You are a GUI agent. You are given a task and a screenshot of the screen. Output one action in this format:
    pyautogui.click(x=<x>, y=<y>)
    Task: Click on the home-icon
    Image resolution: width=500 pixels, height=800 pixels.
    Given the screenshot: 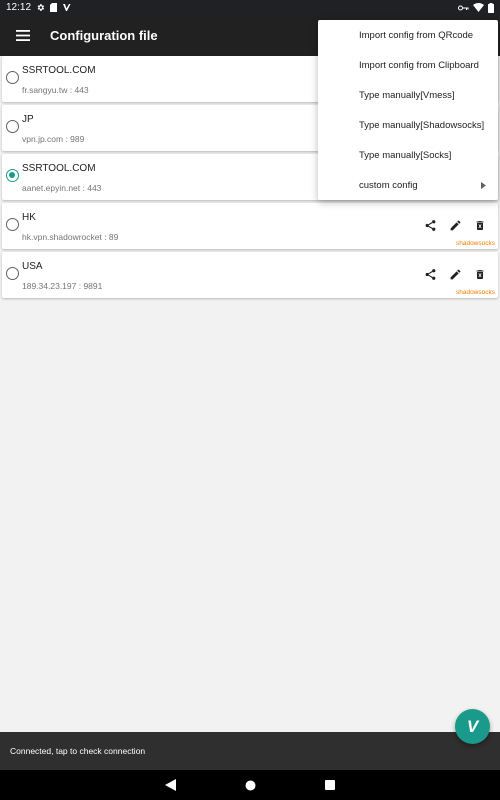 What is the action you would take?
    pyautogui.click(x=250, y=785)
    